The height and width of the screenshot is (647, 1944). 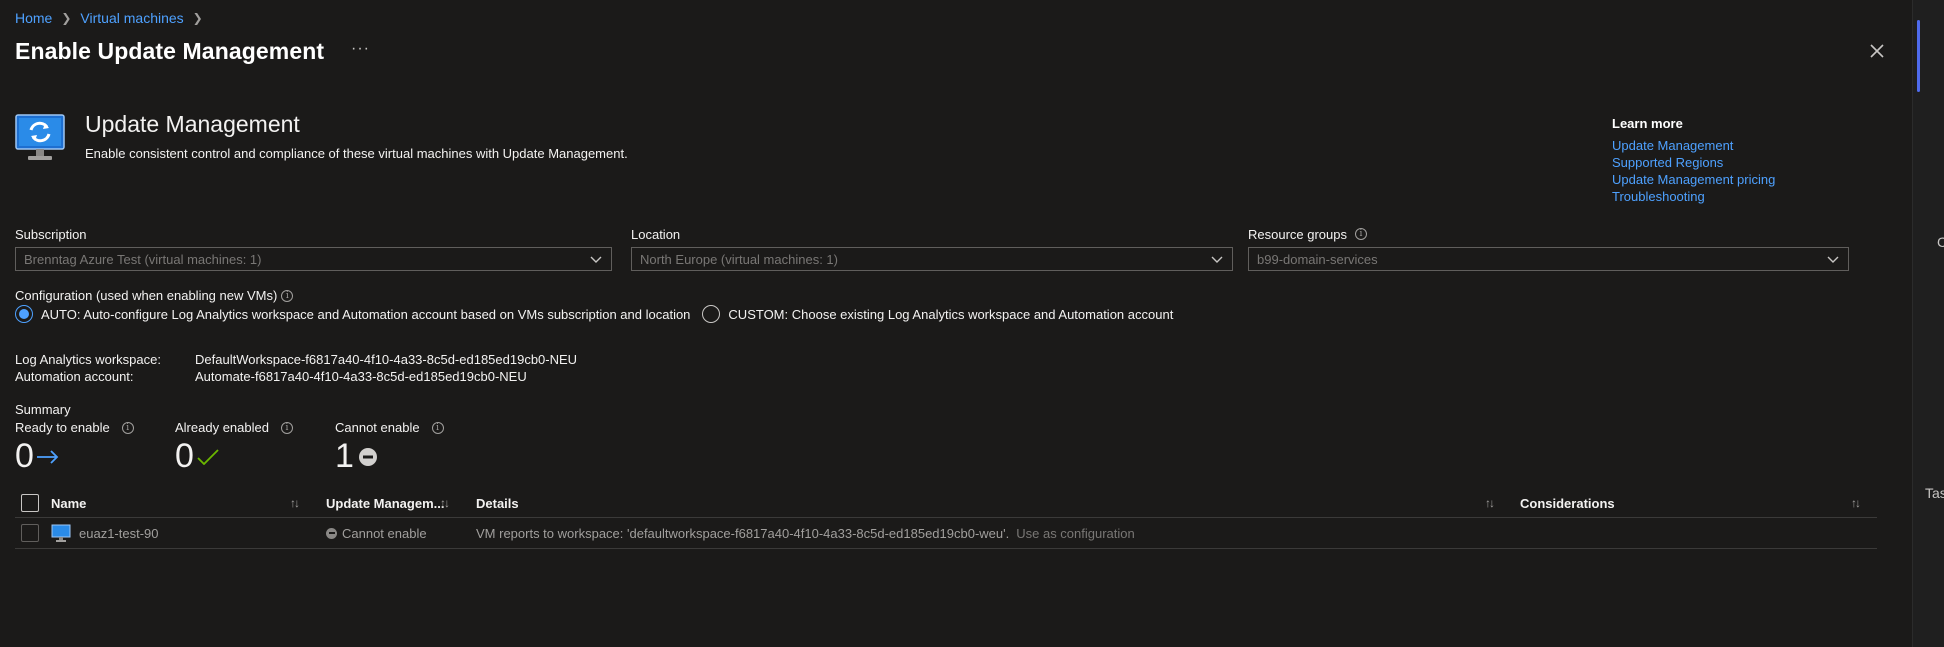 What do you see at coordinates (1567, 503) in the screenshot?
I see `header-considerations: Considerations` at bounding box center [1567, 503].